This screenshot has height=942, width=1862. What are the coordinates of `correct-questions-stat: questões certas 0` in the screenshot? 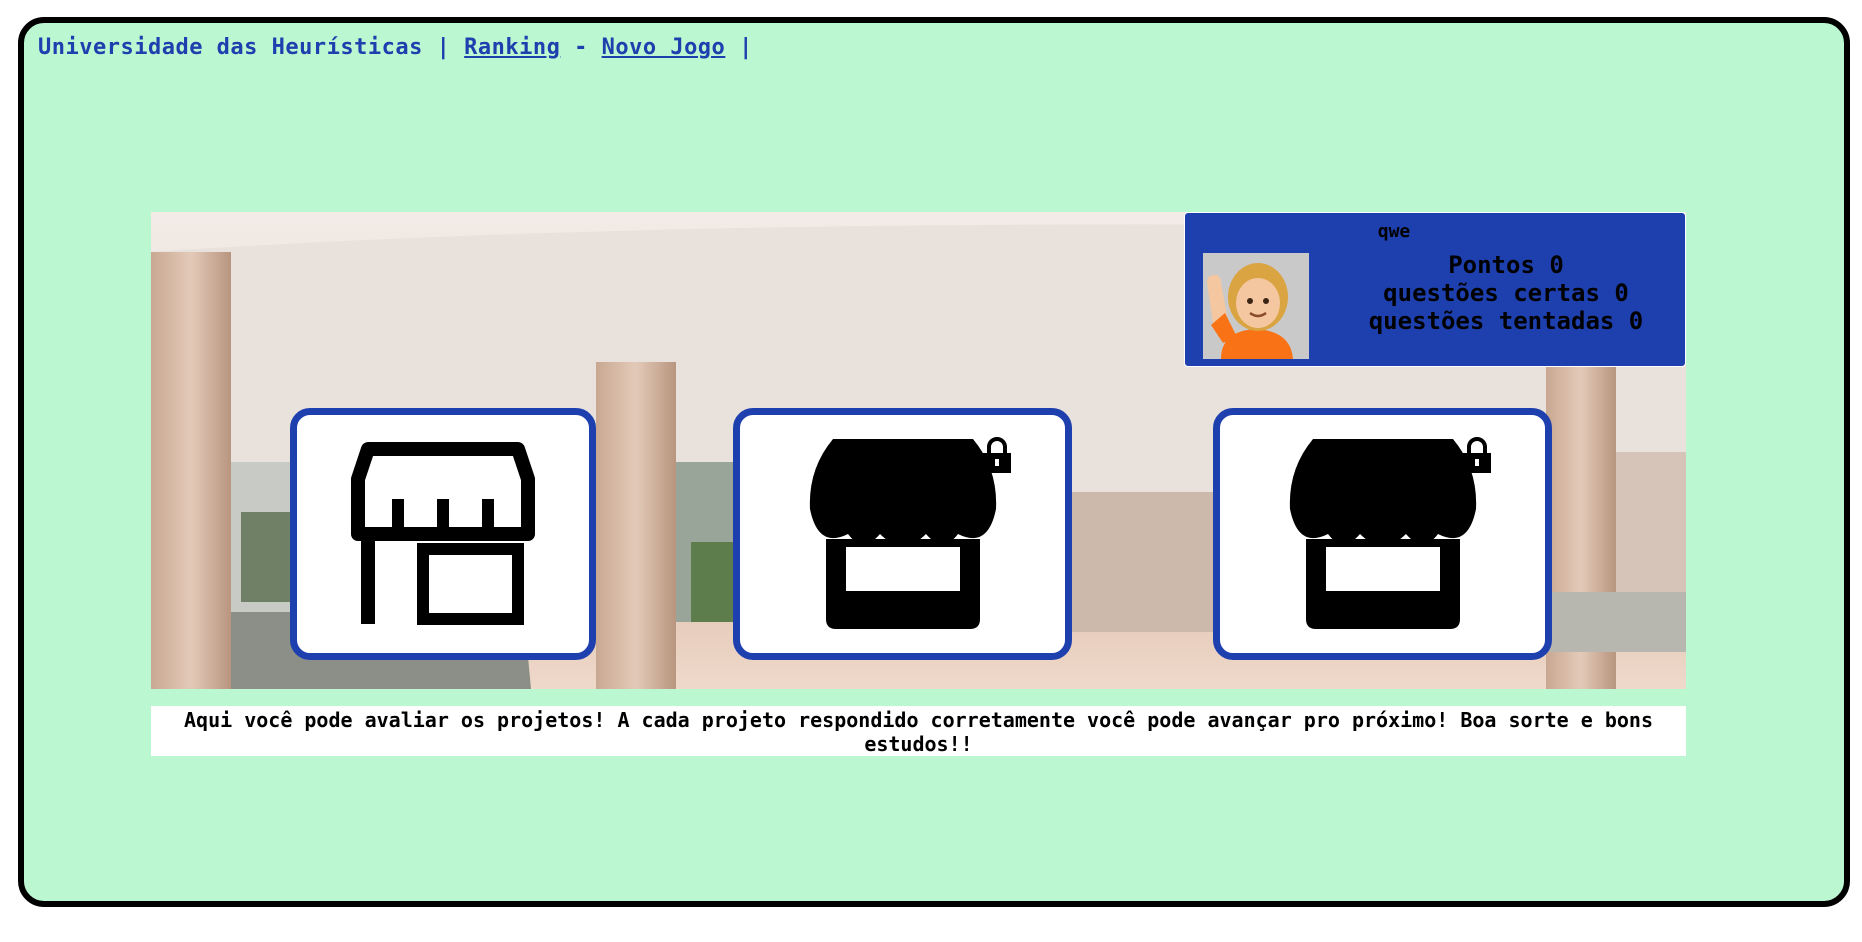 It's located at (1506, 293).